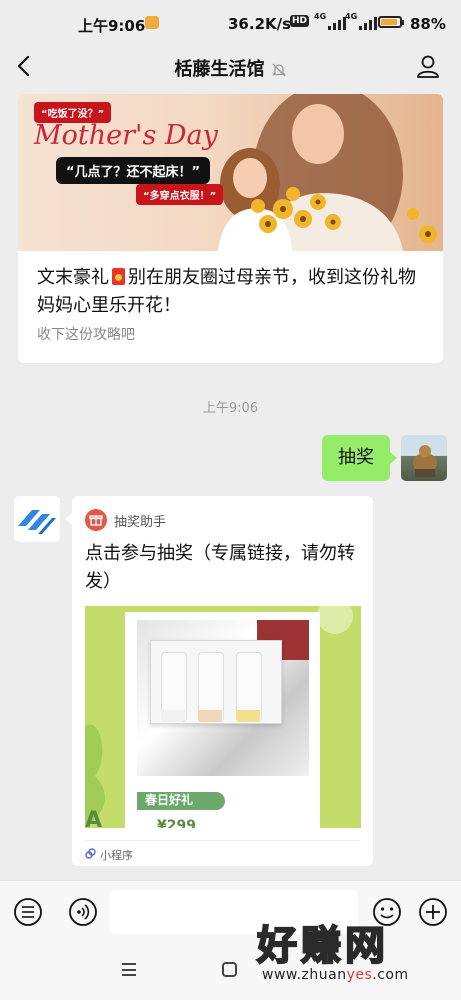 Image resolution: width=461 pixels, height=1000 pixels. Describe the element at coordinates (126, 135) in the screenshot. I see `banner-heading: Mother's Day` at that location.